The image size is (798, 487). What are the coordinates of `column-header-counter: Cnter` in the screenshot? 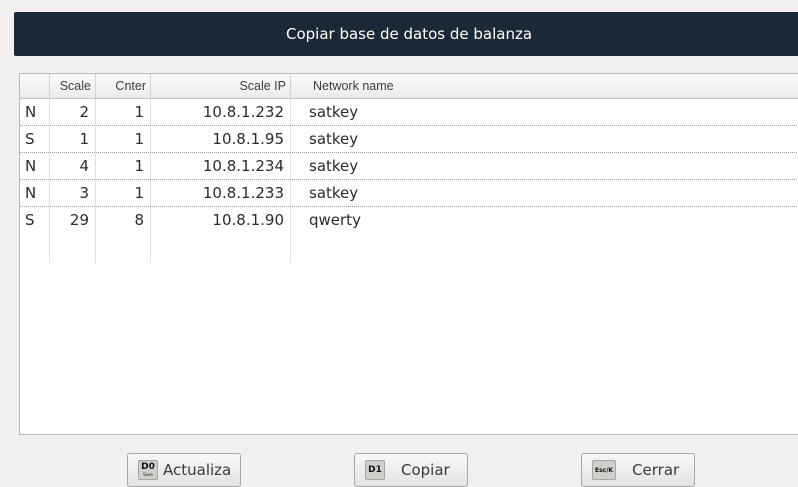 It's located at (123, 86).